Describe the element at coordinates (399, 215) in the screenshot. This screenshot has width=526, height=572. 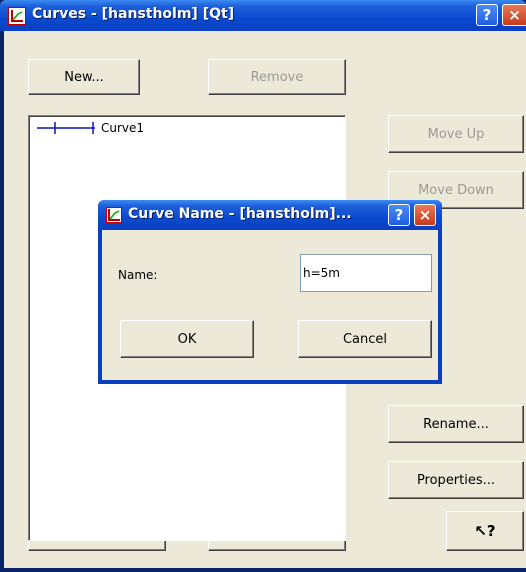
I see `dialog-help-button: ?` at that location.